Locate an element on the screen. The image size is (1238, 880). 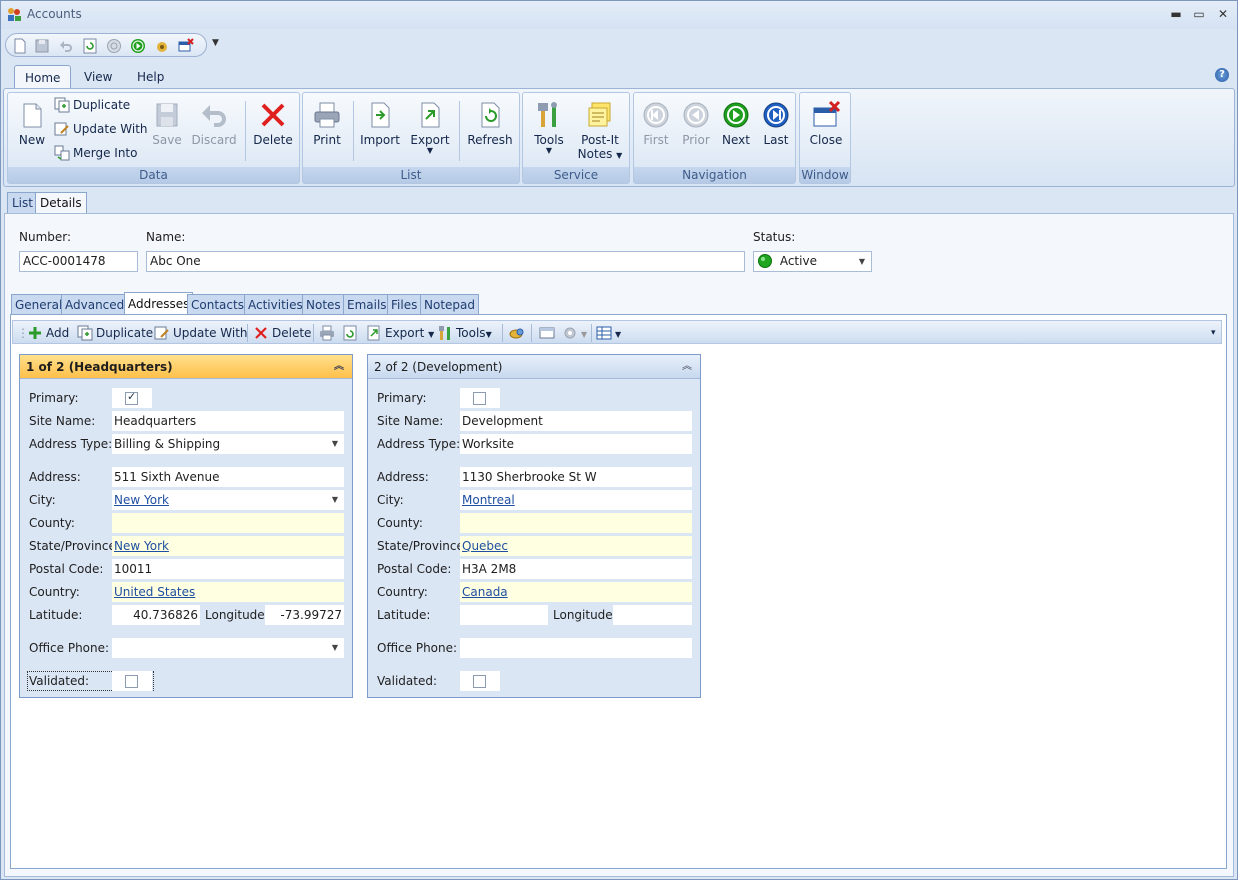
doc-tab-list: List is located at coordinates (22, 202).